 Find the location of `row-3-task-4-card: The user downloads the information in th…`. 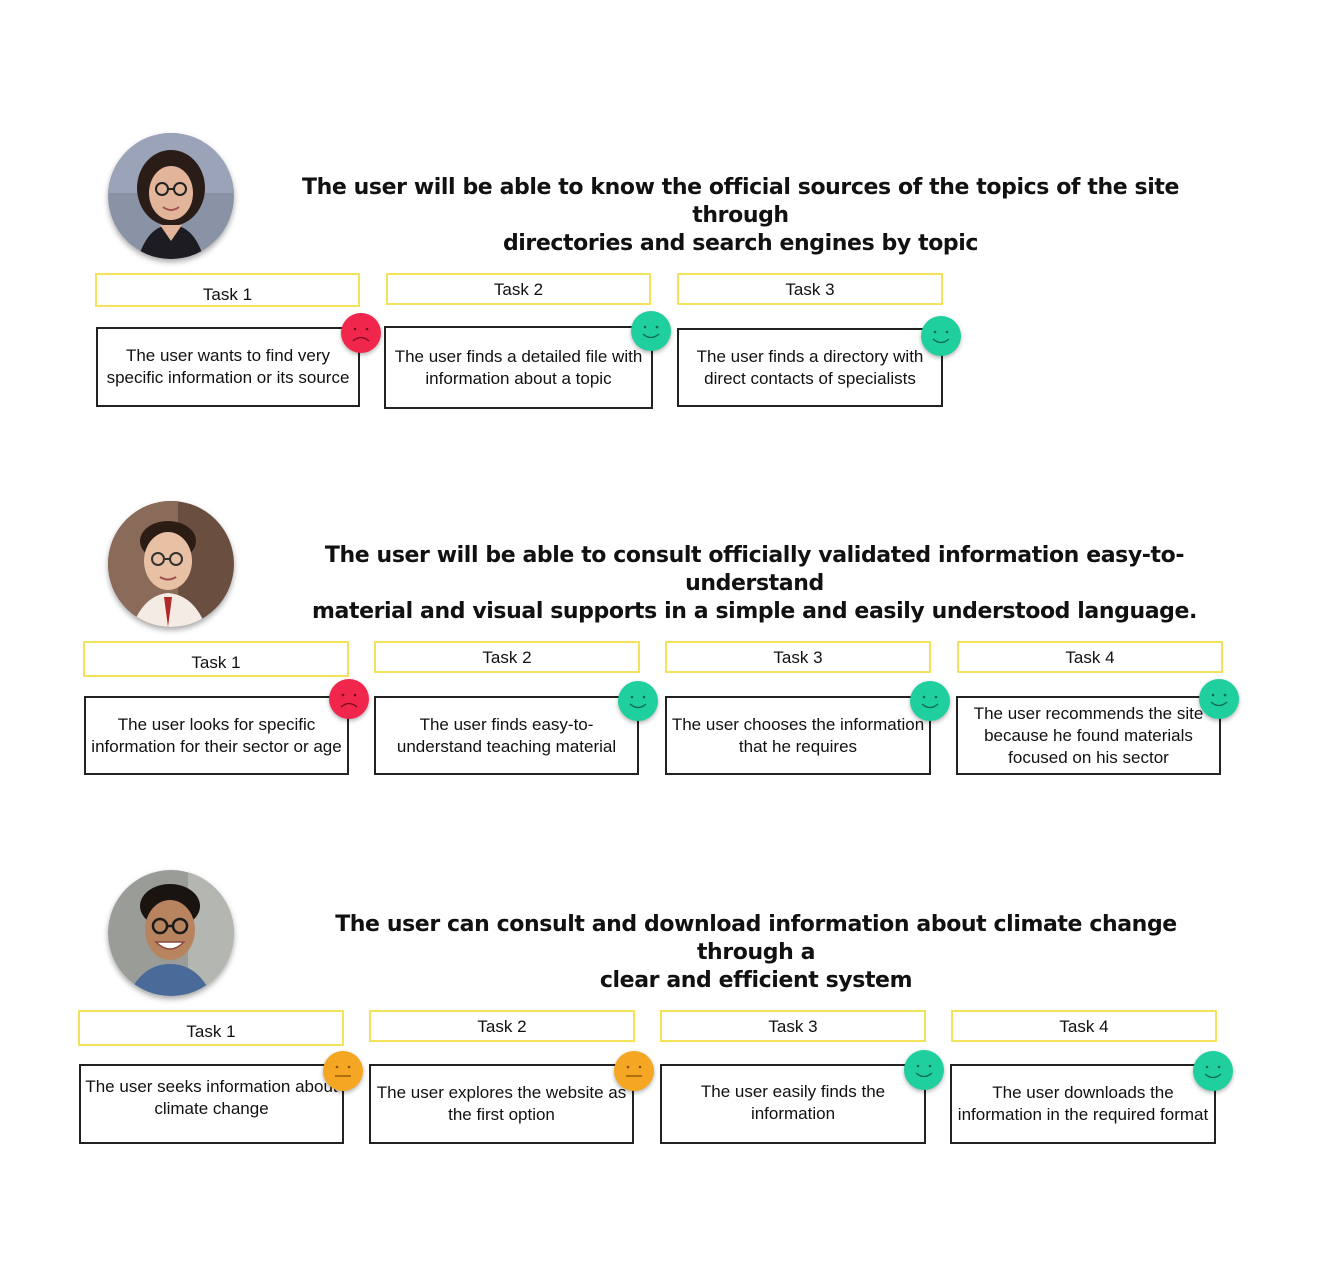

row-3-task-4-card: The user downloads the information in th… is located at coordinates (1083, 1104).